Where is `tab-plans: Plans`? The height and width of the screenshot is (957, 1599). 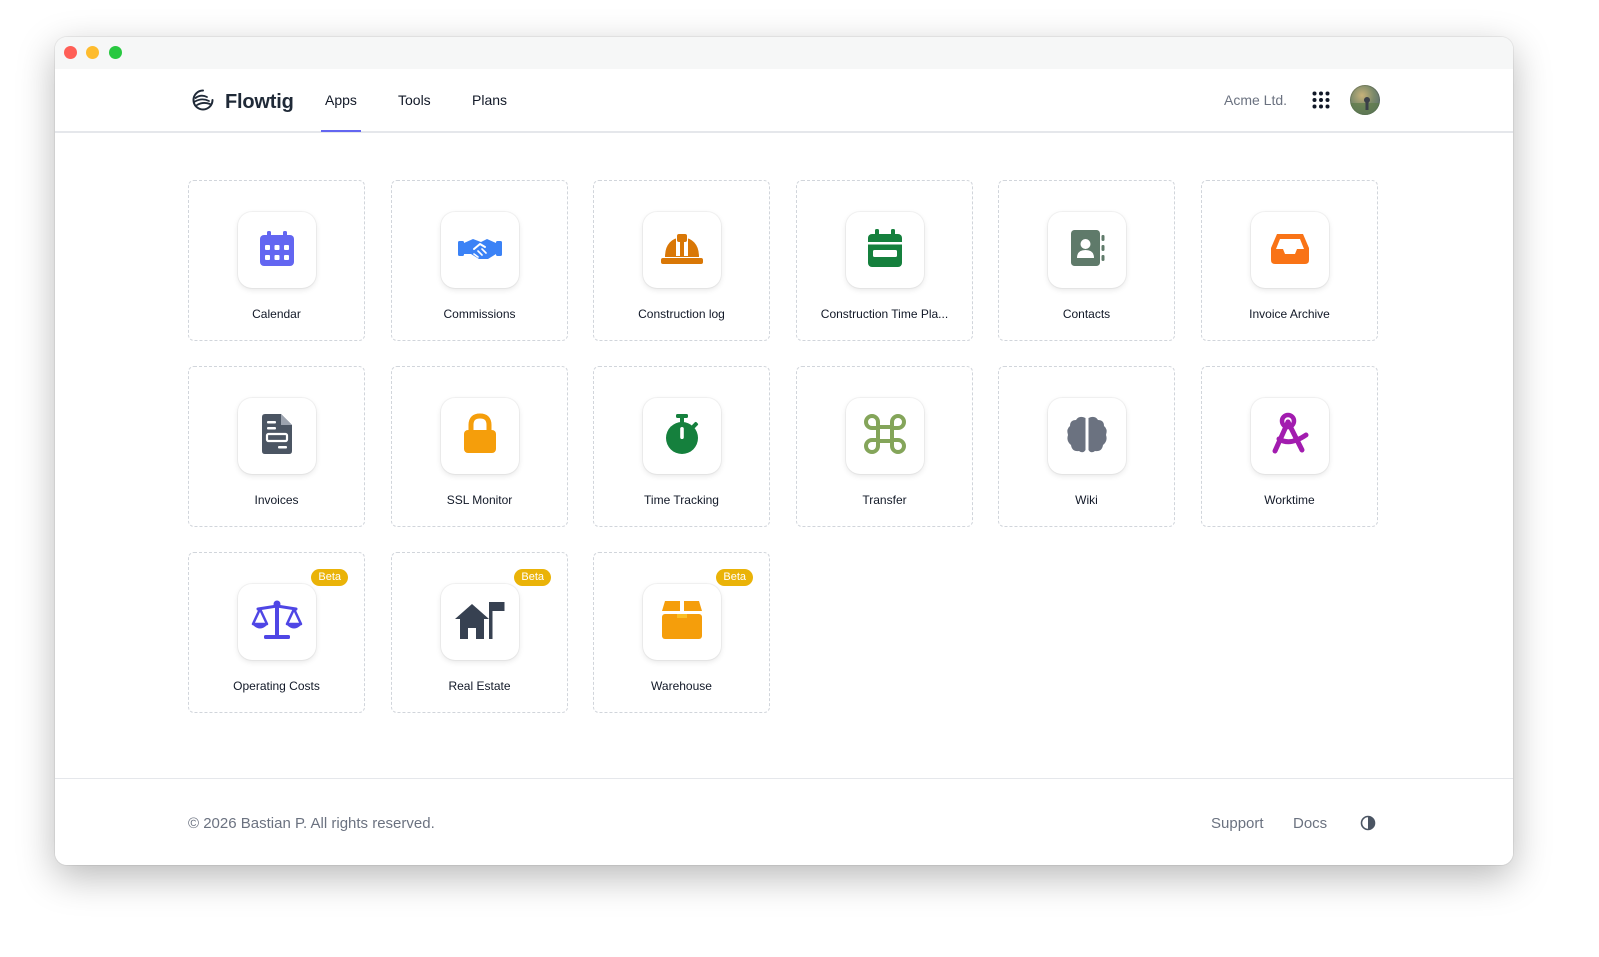 tab-plans: Plans is located at coordinates (489, 100).